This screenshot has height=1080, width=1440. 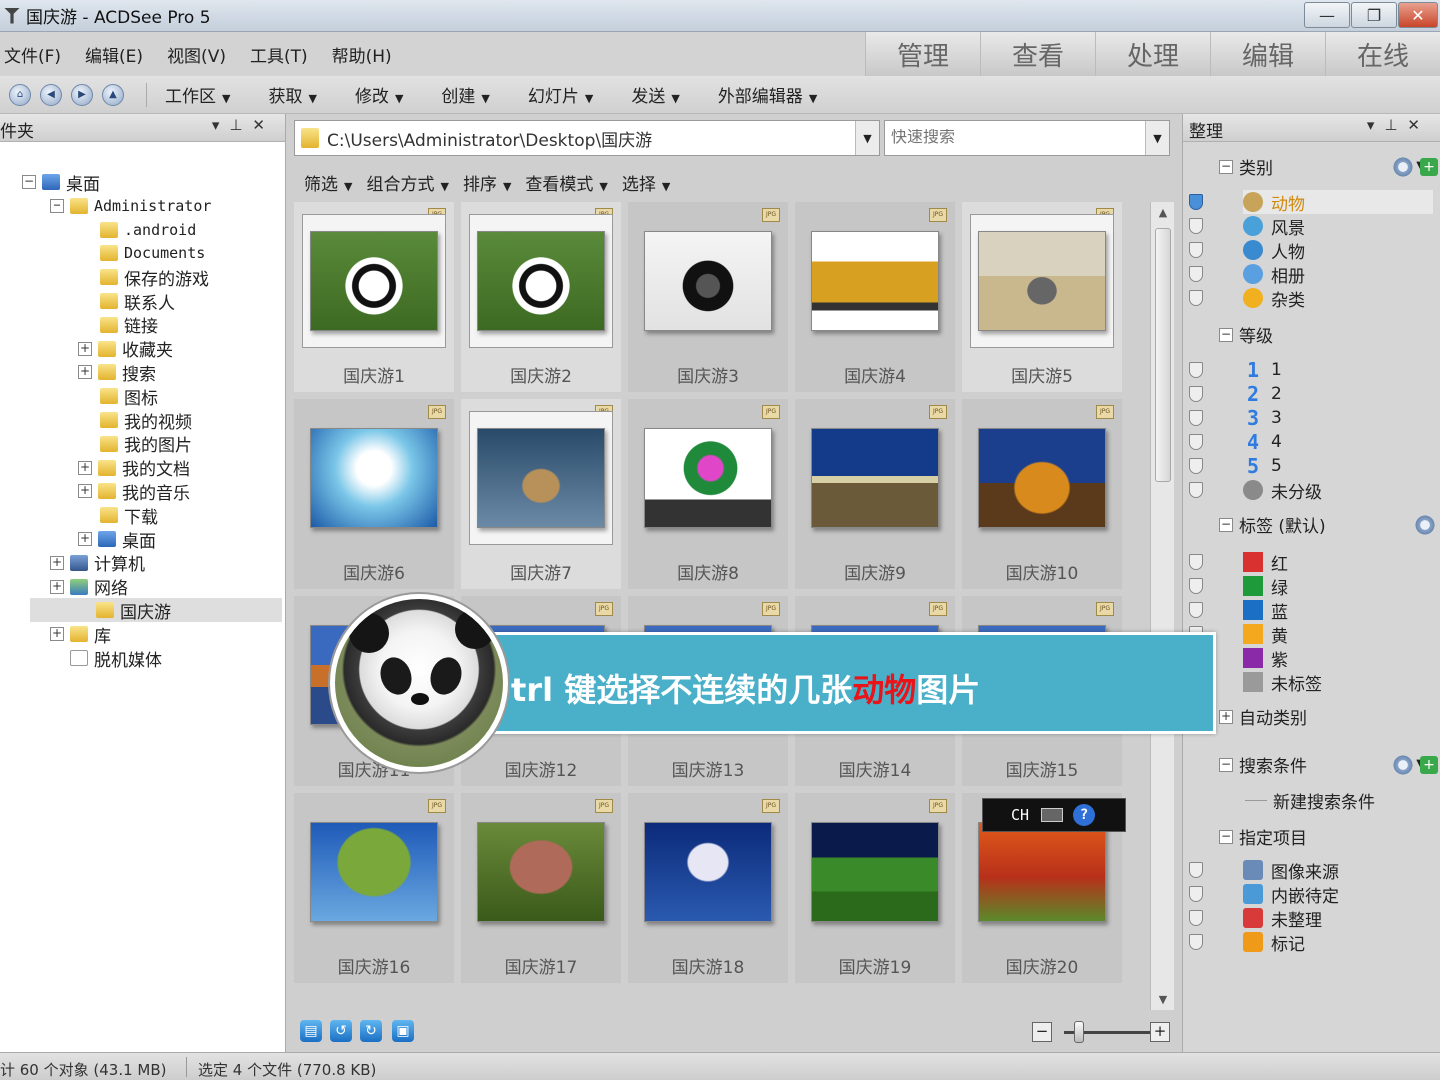 I want to click on folder-tree-item: 脱机媒体, so click(x=106, y=658).